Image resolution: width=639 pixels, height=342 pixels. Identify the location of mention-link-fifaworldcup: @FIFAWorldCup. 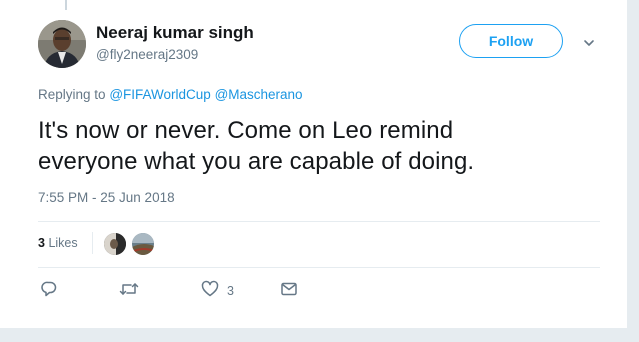
(159, 94).